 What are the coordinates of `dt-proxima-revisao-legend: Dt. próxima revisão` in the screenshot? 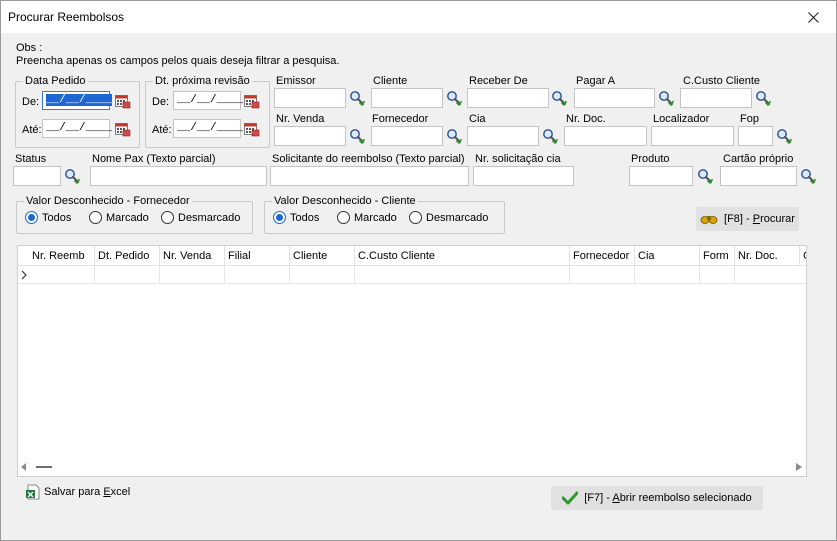 It's located at (202, 81).